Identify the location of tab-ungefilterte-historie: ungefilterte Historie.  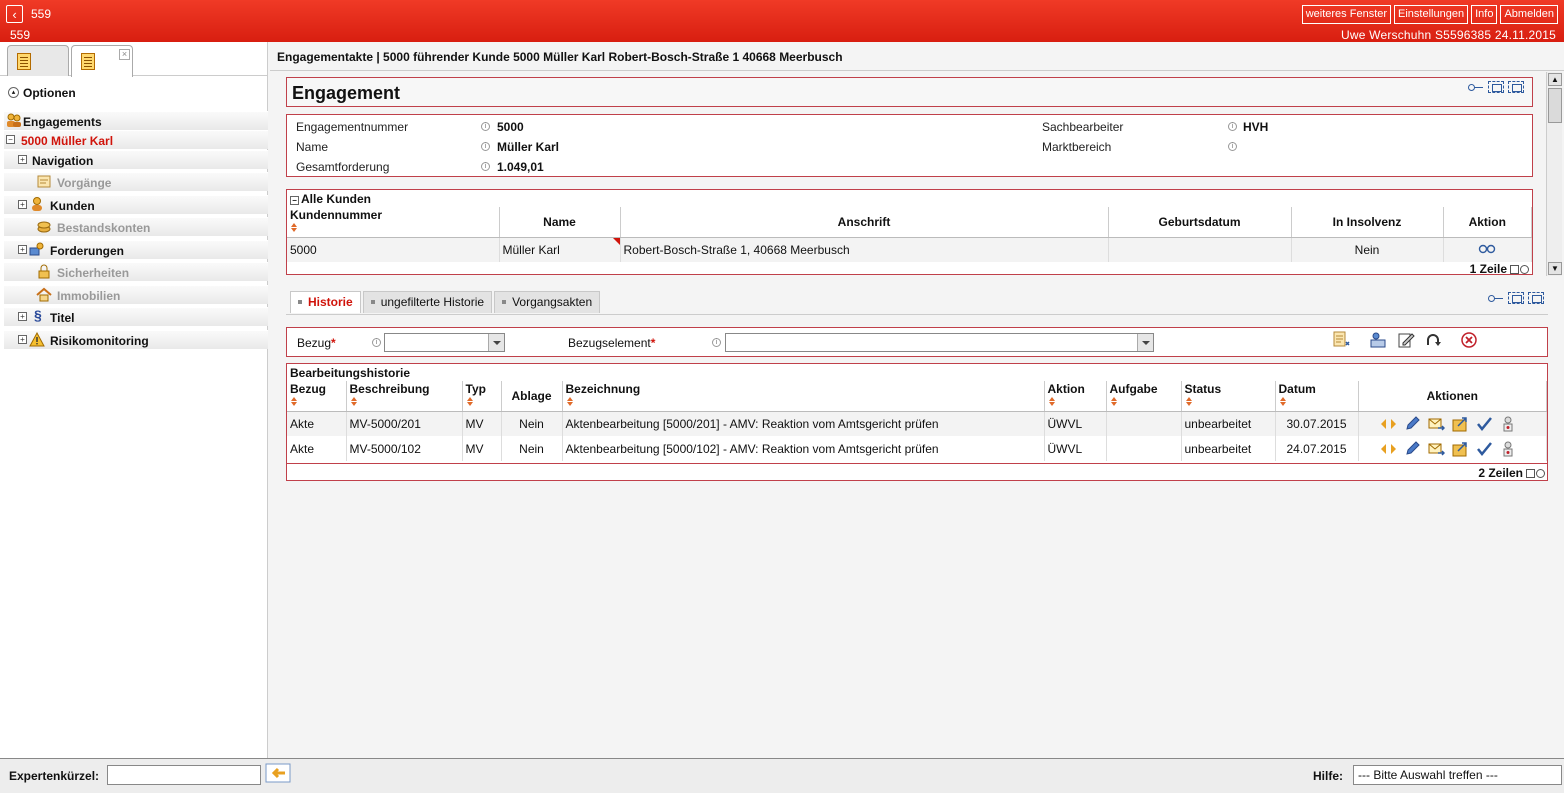
(427, 302).